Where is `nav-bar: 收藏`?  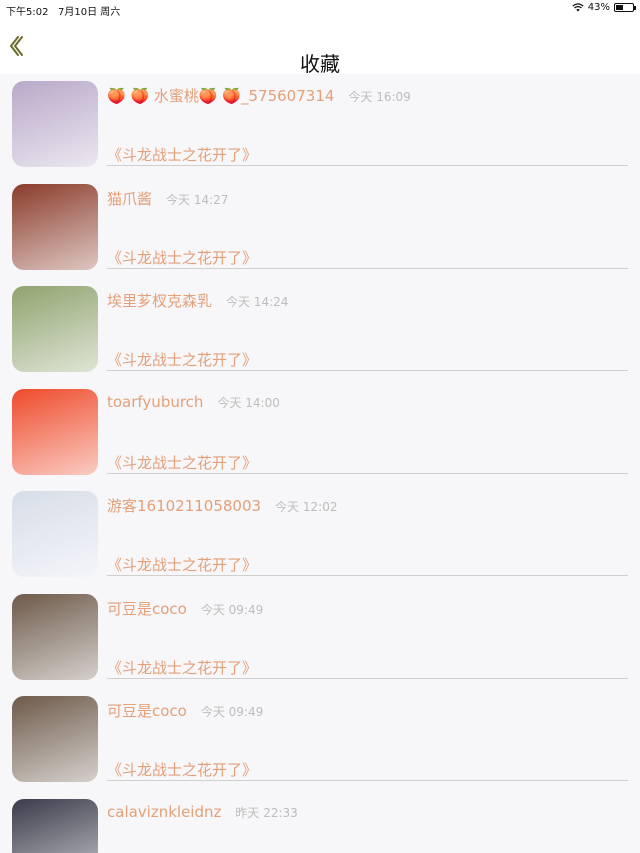 nav-bar: 收藏 is located at coordinates (320, 46).